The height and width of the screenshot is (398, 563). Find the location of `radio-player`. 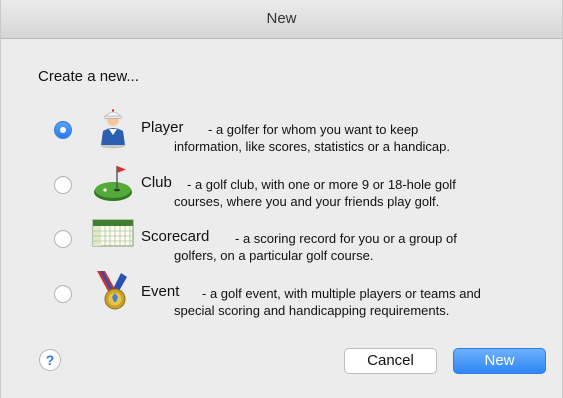

radio-player is located at coordinates (63, 130).